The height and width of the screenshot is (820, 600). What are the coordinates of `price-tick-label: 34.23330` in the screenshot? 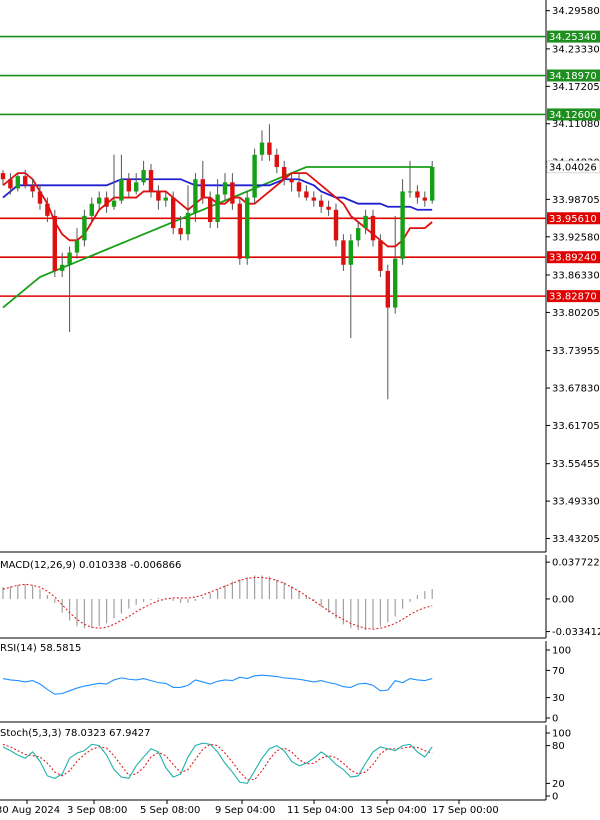 It's located at (576, 49).